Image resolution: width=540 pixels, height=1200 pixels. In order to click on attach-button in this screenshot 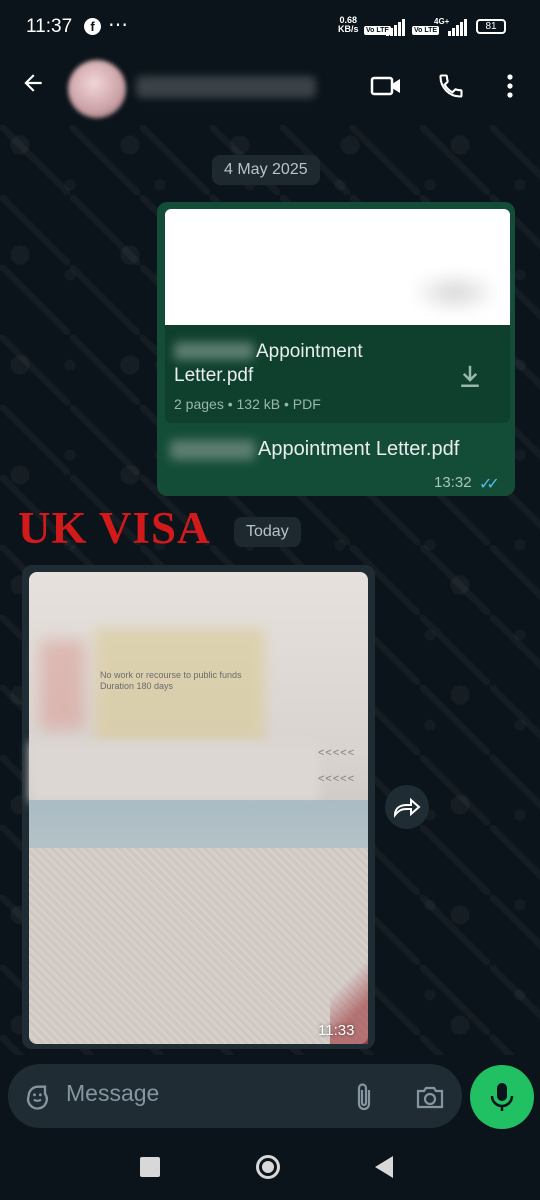, I will do `click(365, 1097)`.